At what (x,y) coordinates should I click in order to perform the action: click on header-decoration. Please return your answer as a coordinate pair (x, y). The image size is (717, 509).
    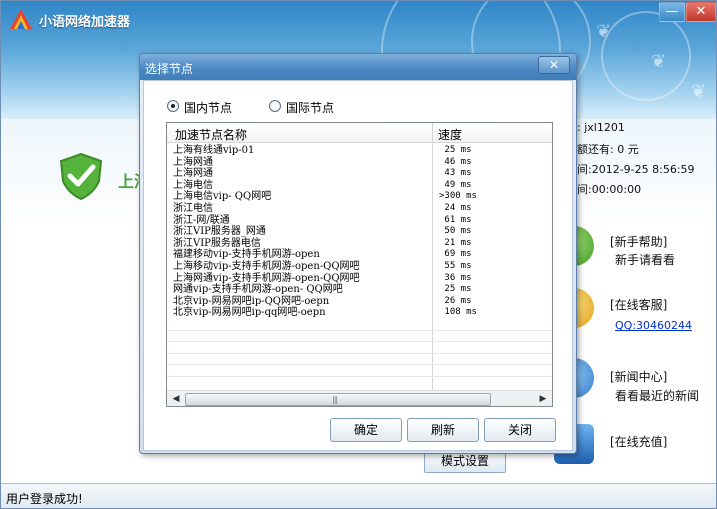
    Looking at the image, I should click on (646, 56).